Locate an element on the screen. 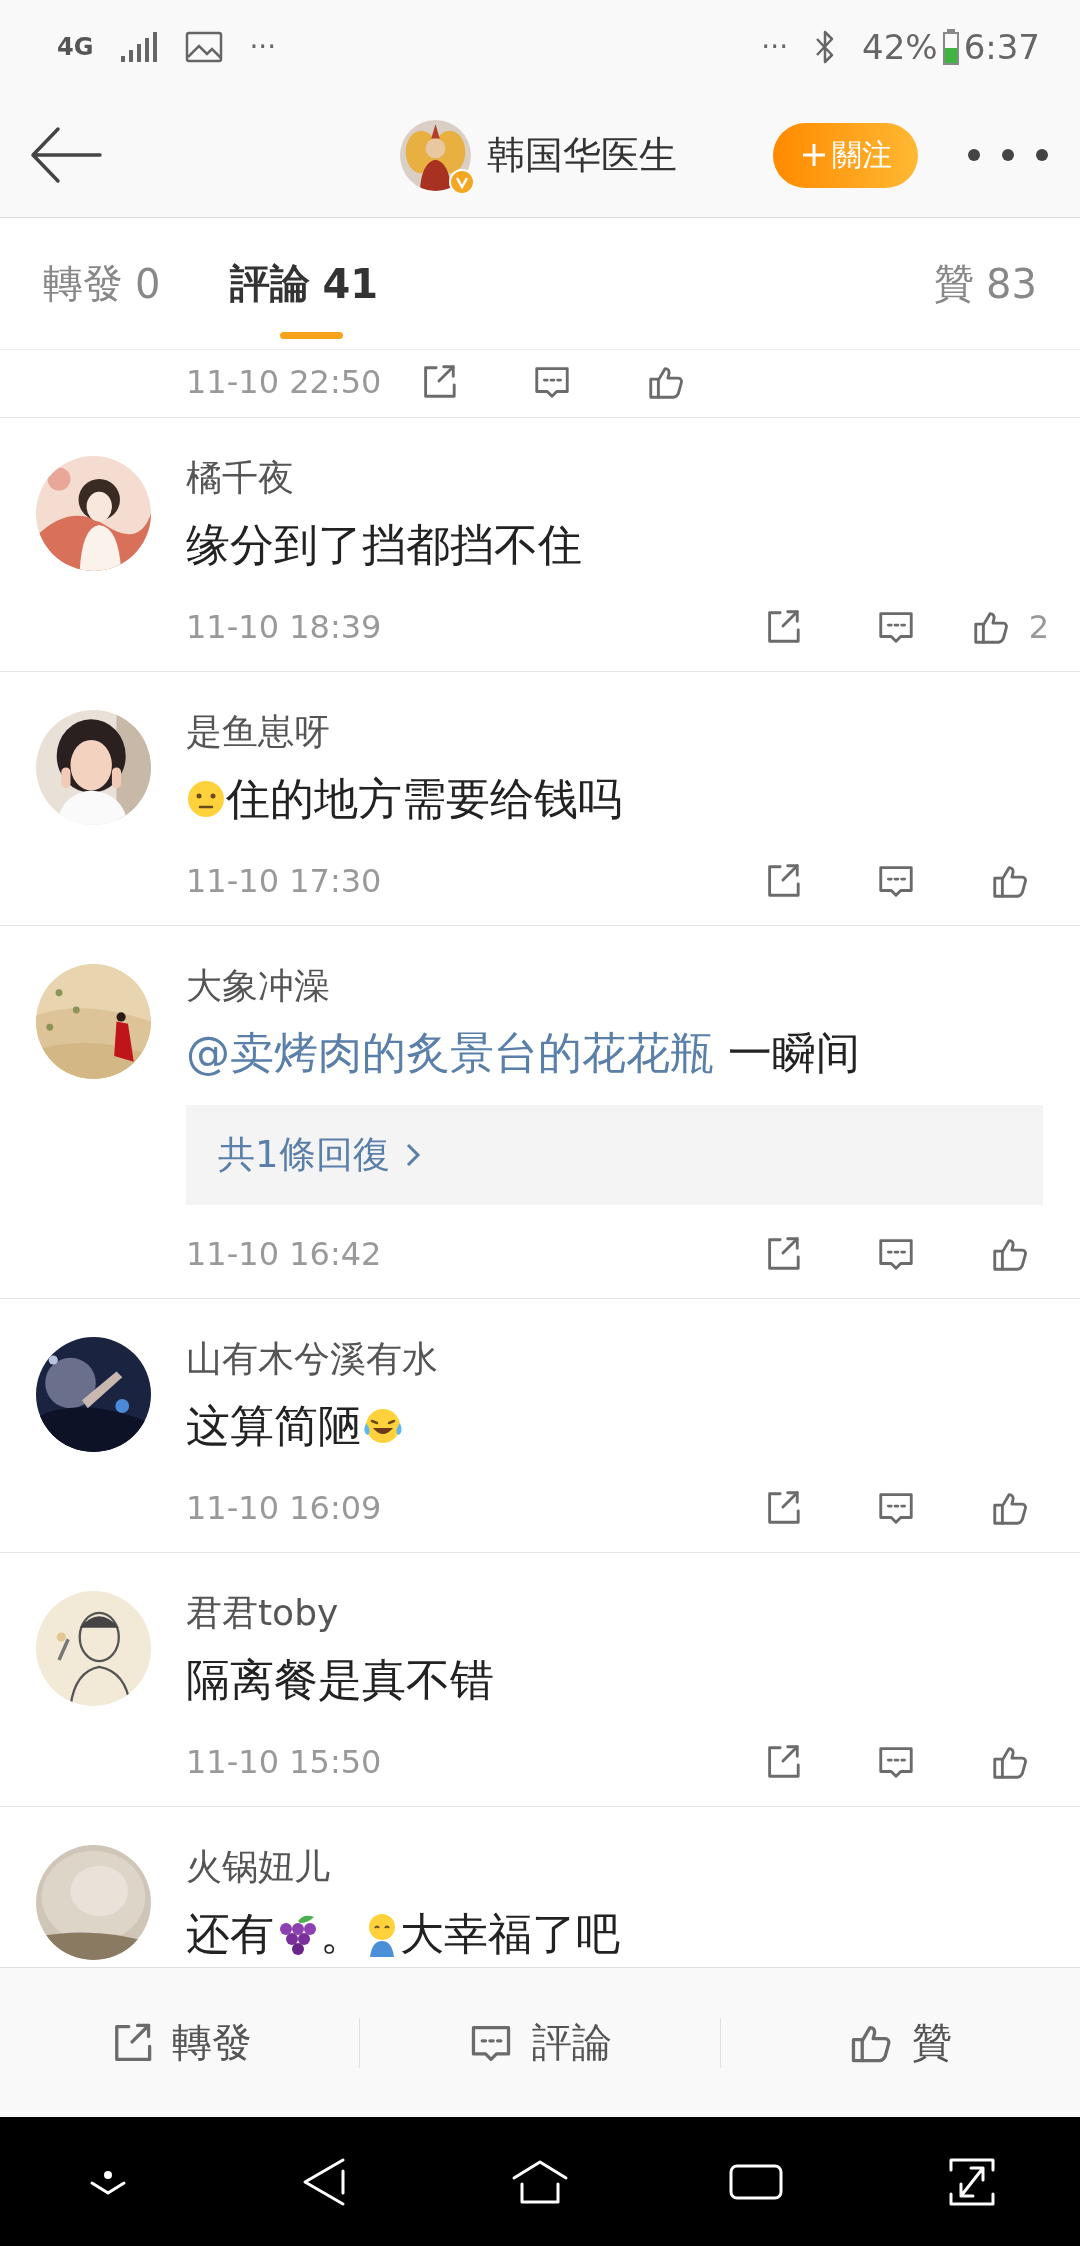 This screenshot has width=1080, height=2246. like-button: 贊 is located at coordinates (900, 2042).